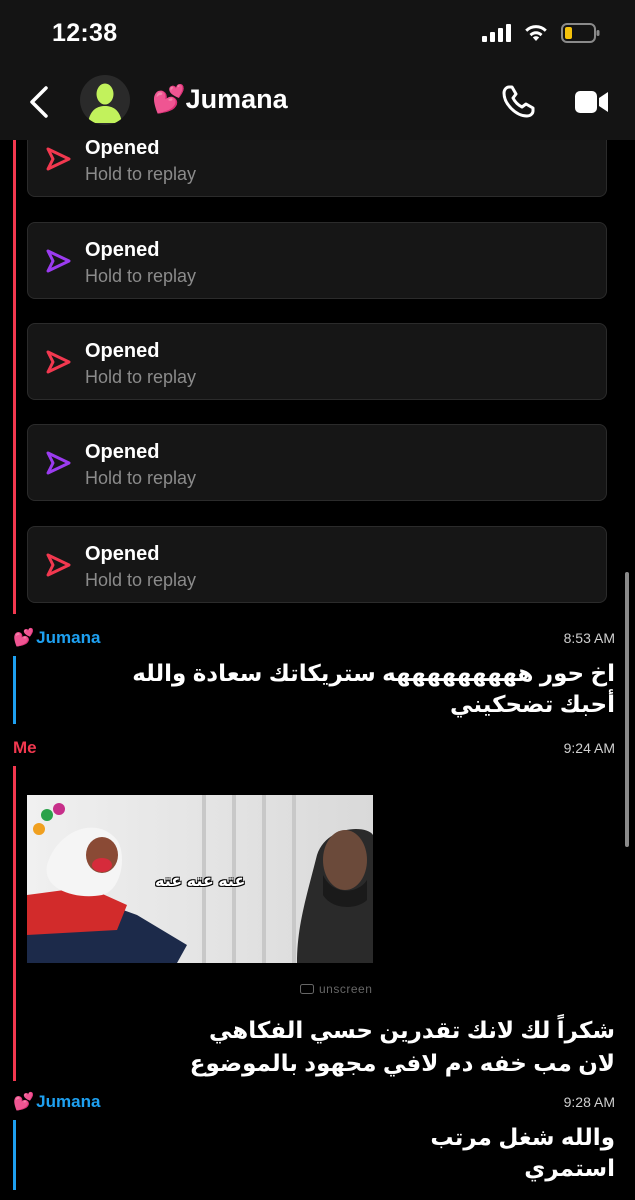  What do you see at coordinates (589, 748) in the screenshot?
I see `message-time: 9:24 AM` at bounding box center [589, 748].